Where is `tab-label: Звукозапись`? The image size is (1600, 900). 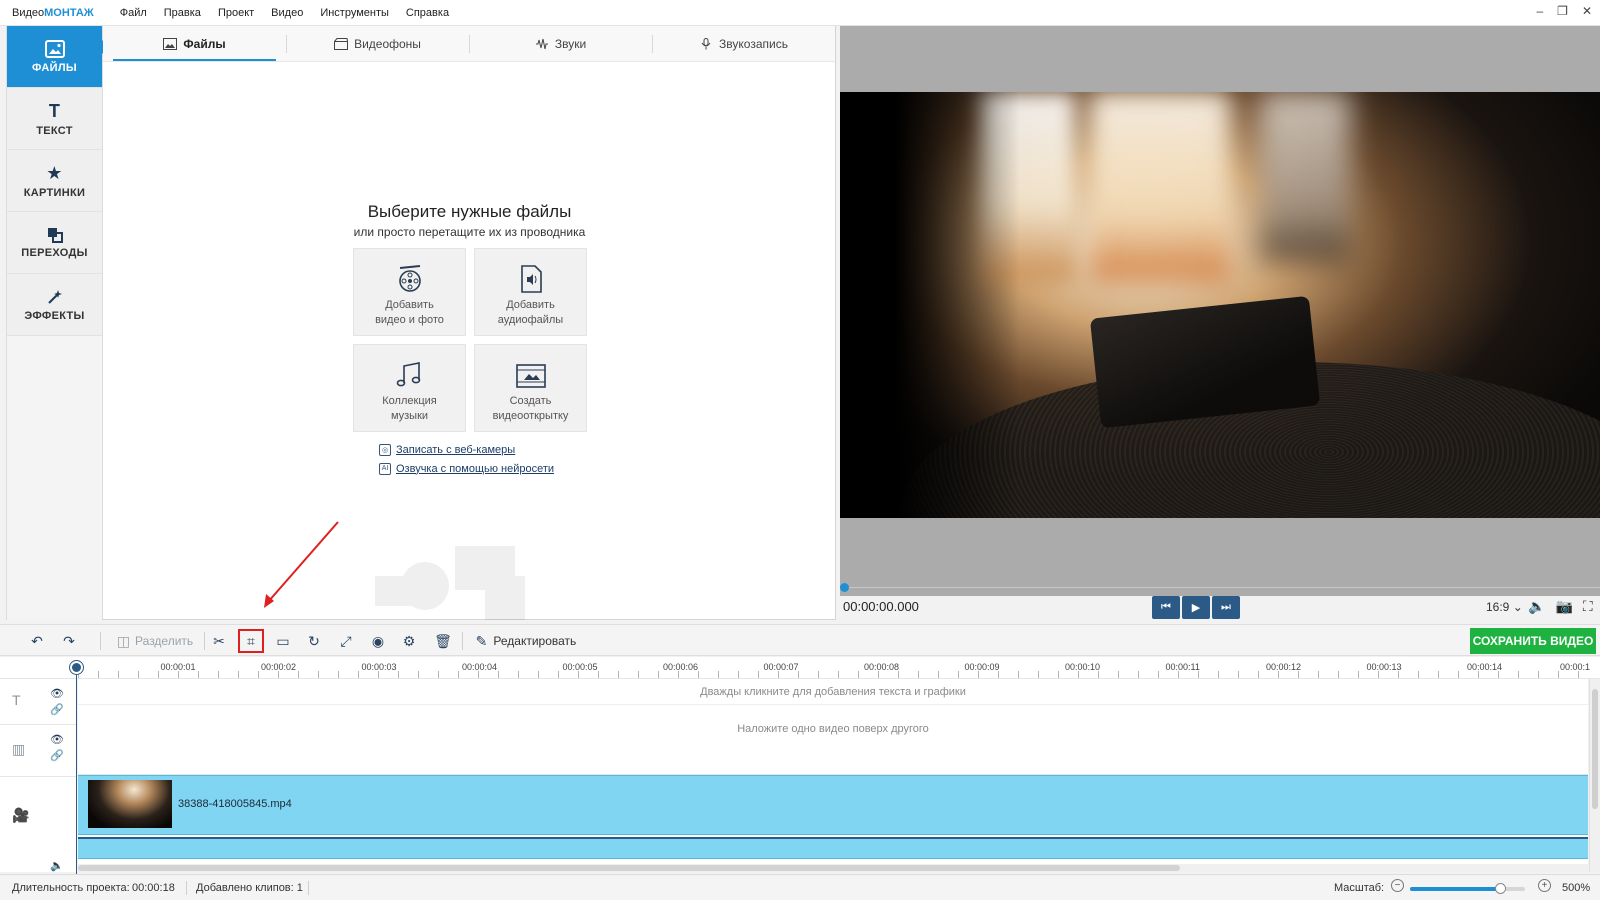 tab-label: Звукозапись is located at coordinates (753, 43).